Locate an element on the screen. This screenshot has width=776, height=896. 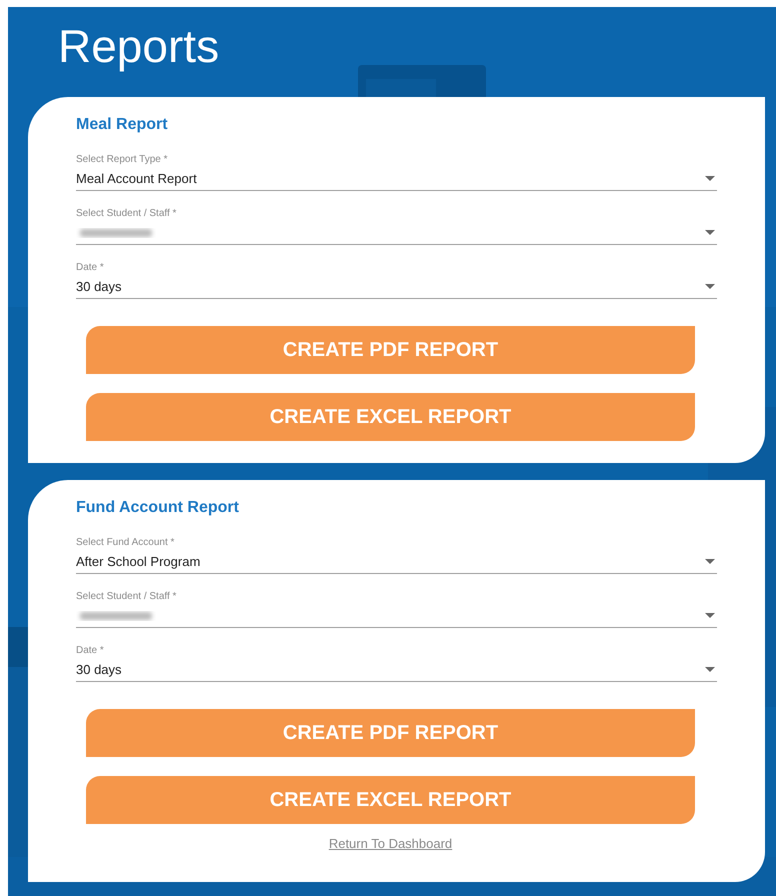
return-dashboard-link: Return To Dashboard is located at coordinates (390, 844).